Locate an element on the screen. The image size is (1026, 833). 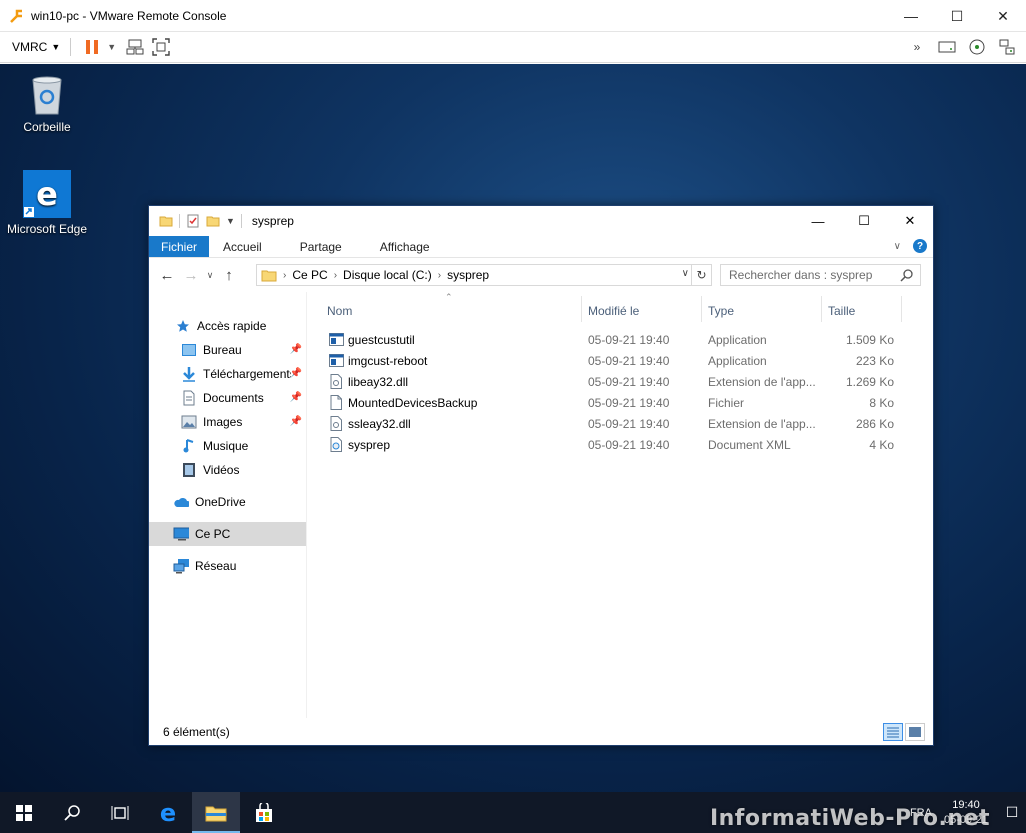
refresh-button: ↻ is located at coordinates (701, 275).